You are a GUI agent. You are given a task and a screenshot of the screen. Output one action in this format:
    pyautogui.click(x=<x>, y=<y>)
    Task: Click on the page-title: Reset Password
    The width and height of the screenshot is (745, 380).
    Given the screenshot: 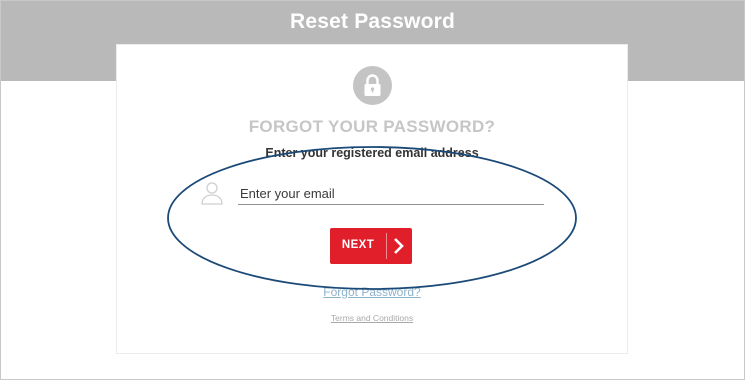 What is the action you would take?
    pyautogui.click(x=372, y=21)
    